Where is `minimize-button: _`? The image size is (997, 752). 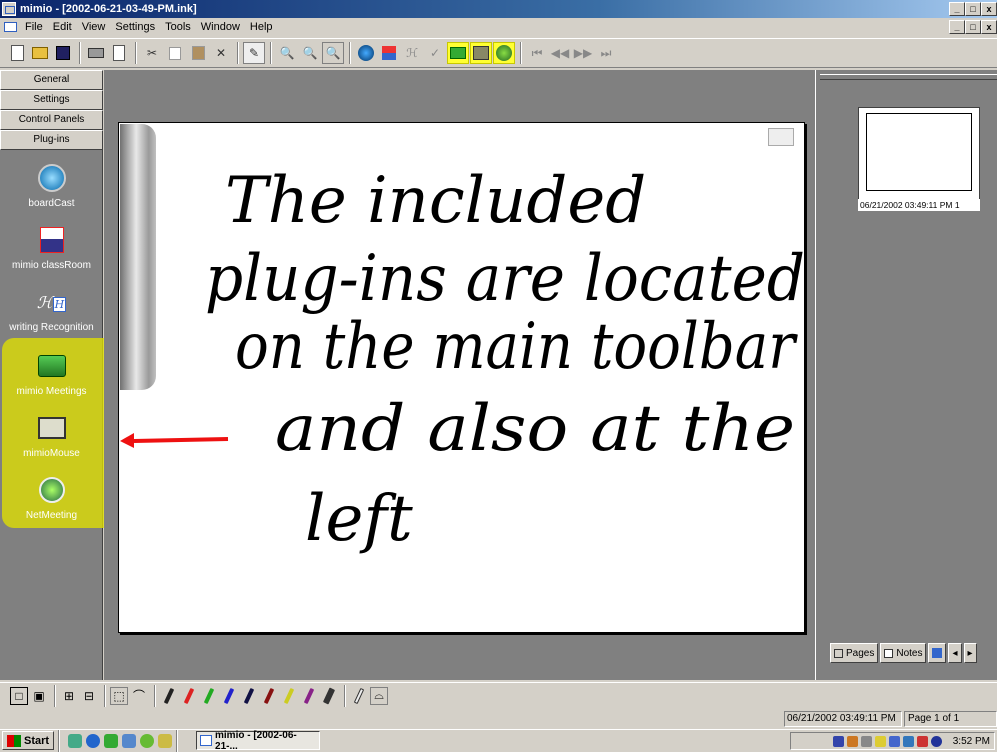
minimize-button: _ is located at coordinates (957, 9).